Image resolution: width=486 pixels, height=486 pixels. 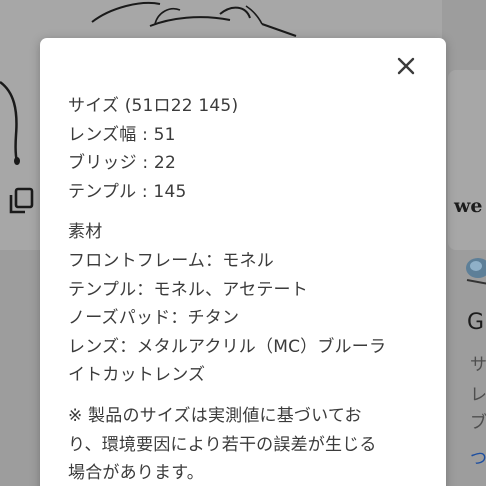 What do you see at coordinates (127, 191) in the screenshot?
I see `temple-spec: テンプル : 145` at bounding box center [127, 191].